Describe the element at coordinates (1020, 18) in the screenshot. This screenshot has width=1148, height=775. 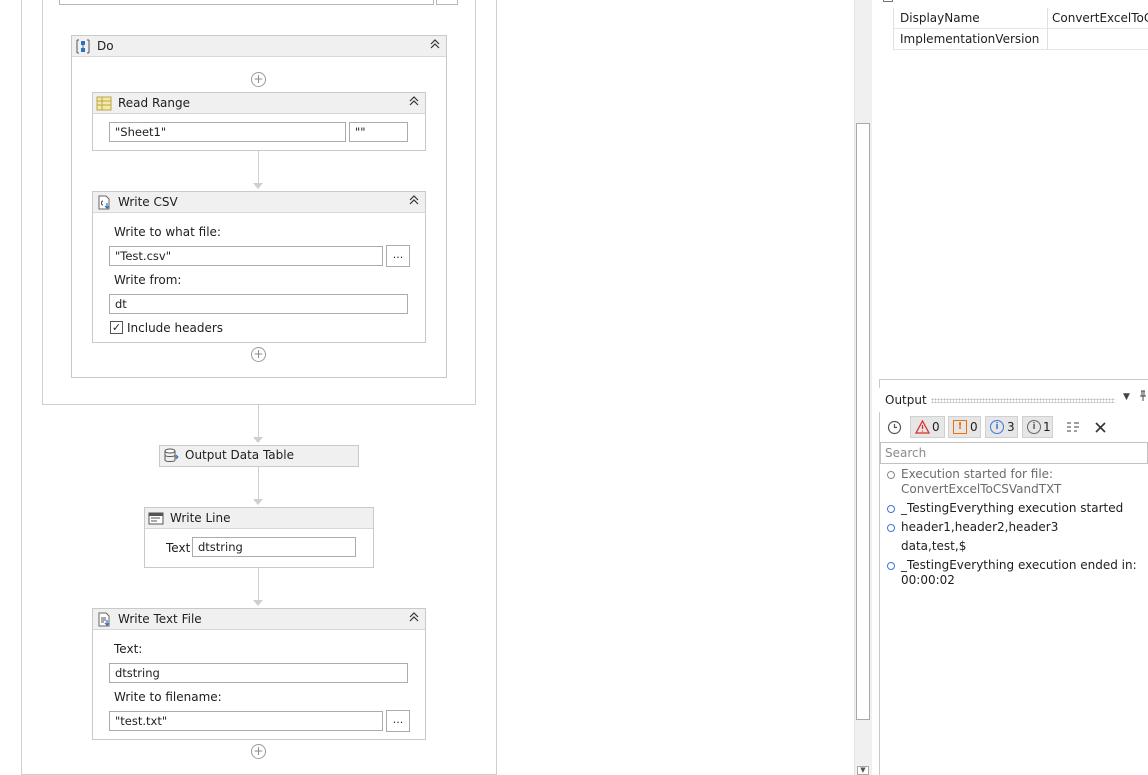
I see `property-row-displayname: DisplayName ConvertExcelToCSVandTXT` at that location.